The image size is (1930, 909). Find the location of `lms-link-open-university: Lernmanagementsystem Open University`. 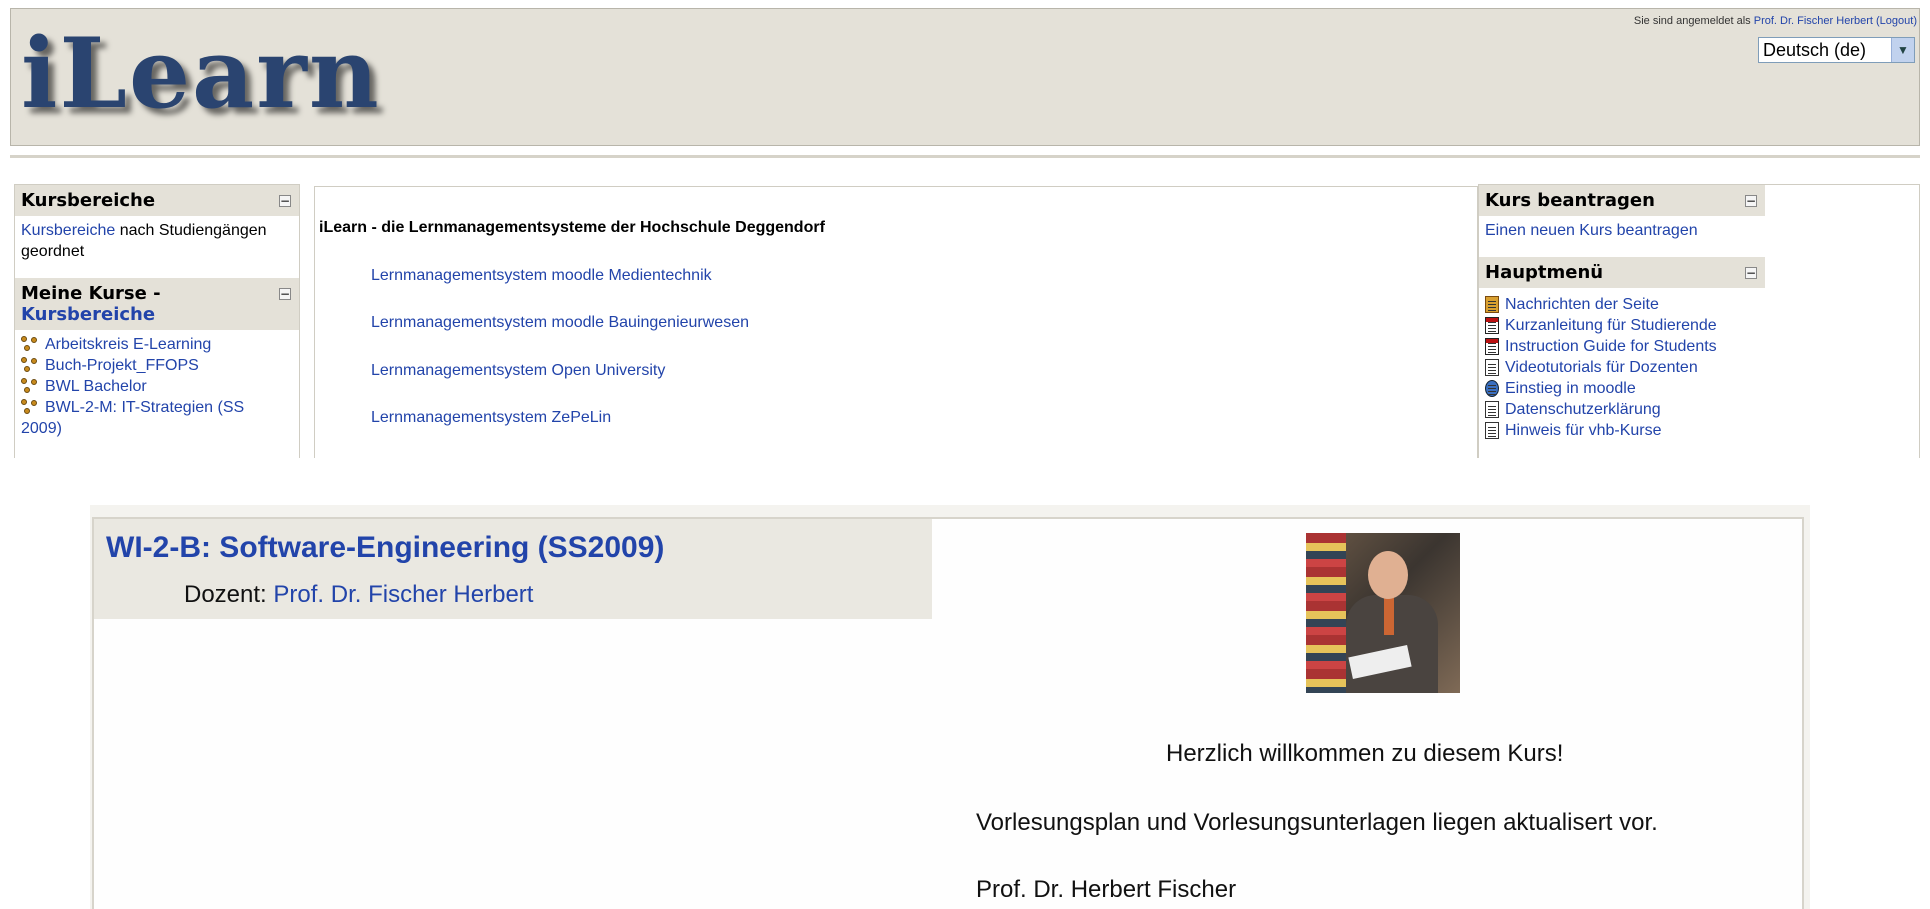

lms-link-open-university: Lernmanagementsystem Open University is located at coordinates (518, 371).